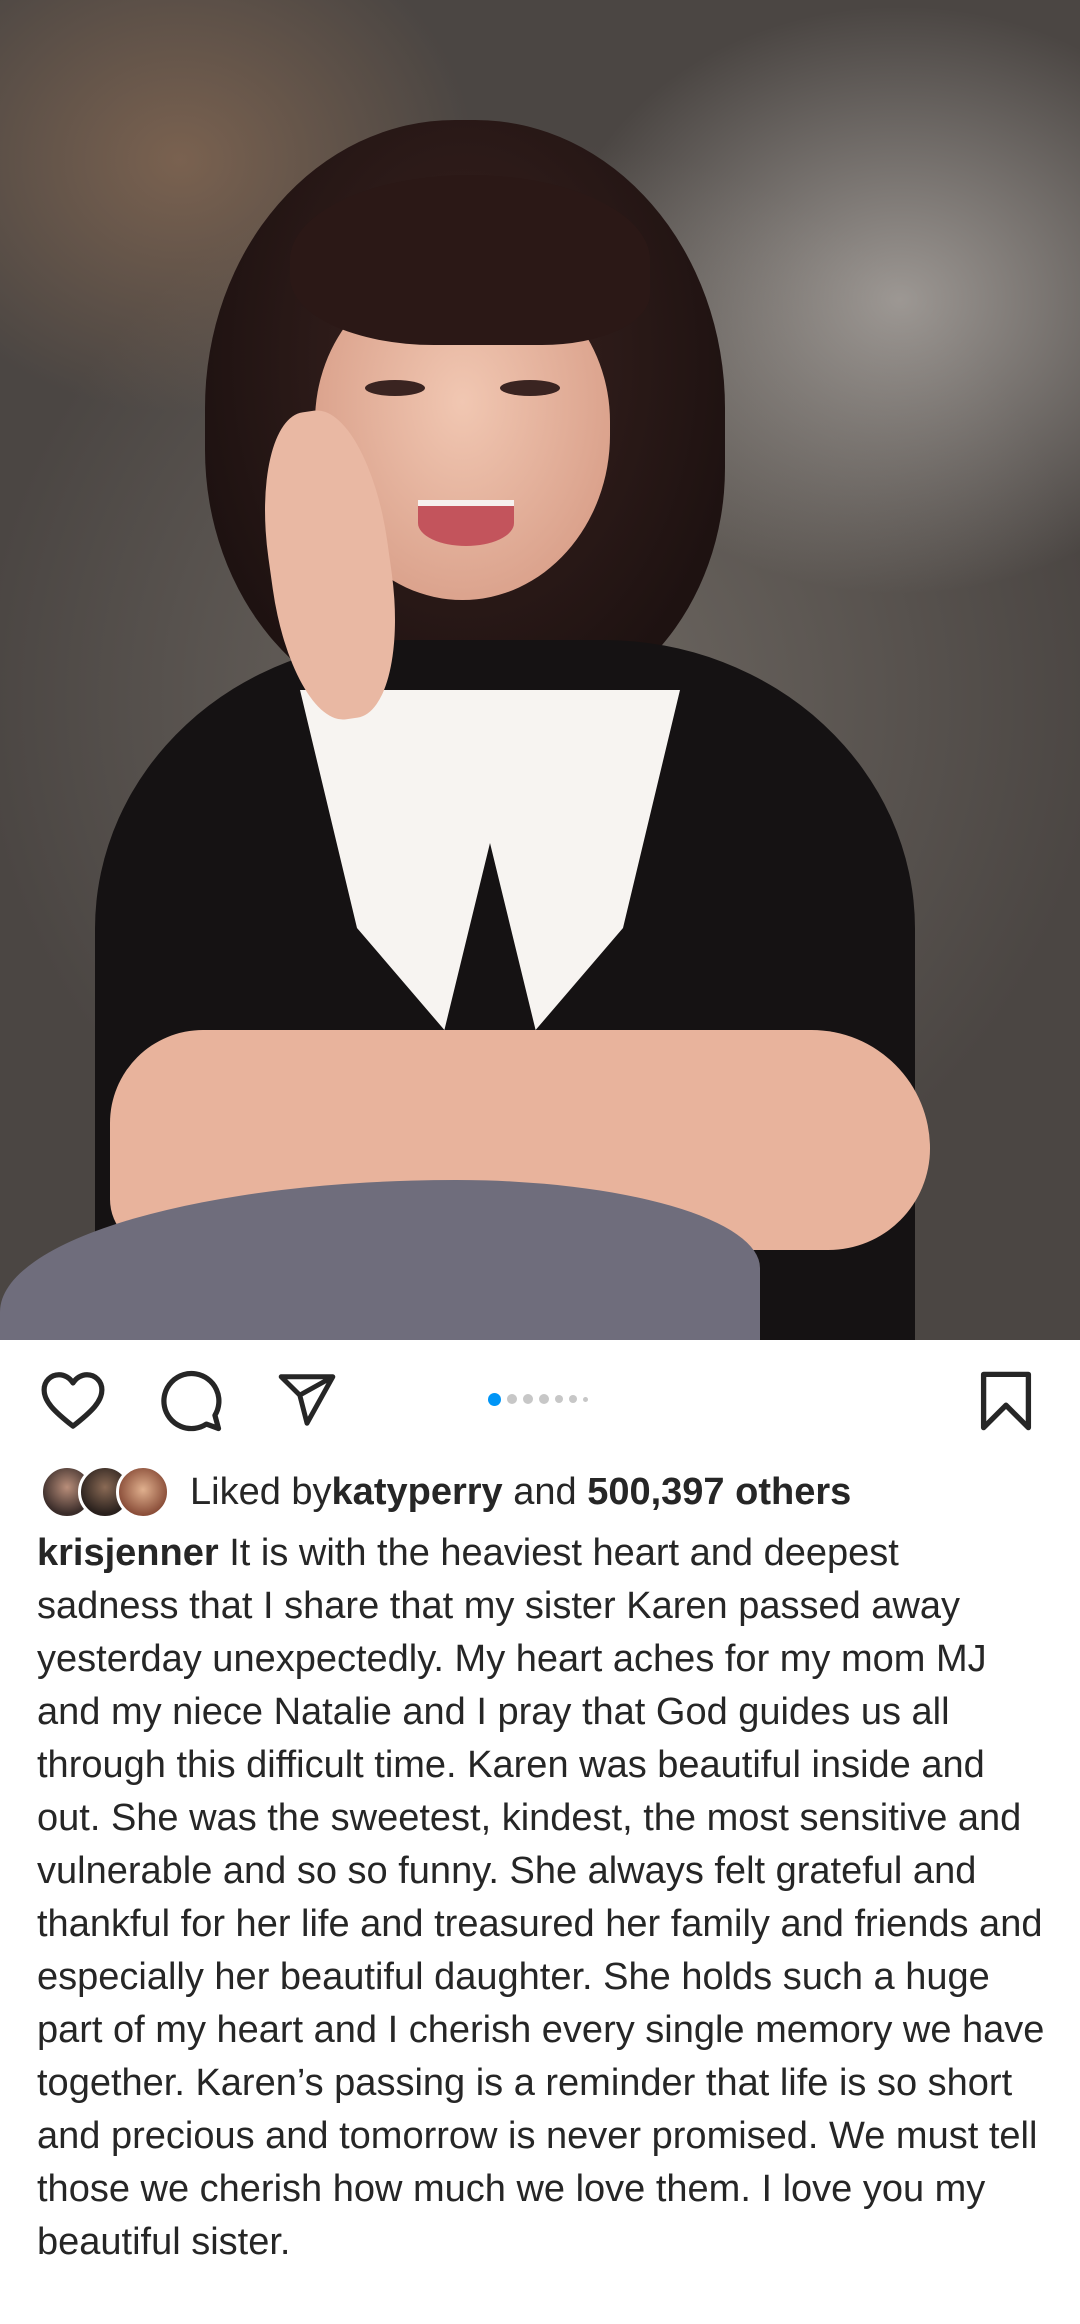 The image size is (1080, 2324). I want to click on save-button, so click(1006, 1403).